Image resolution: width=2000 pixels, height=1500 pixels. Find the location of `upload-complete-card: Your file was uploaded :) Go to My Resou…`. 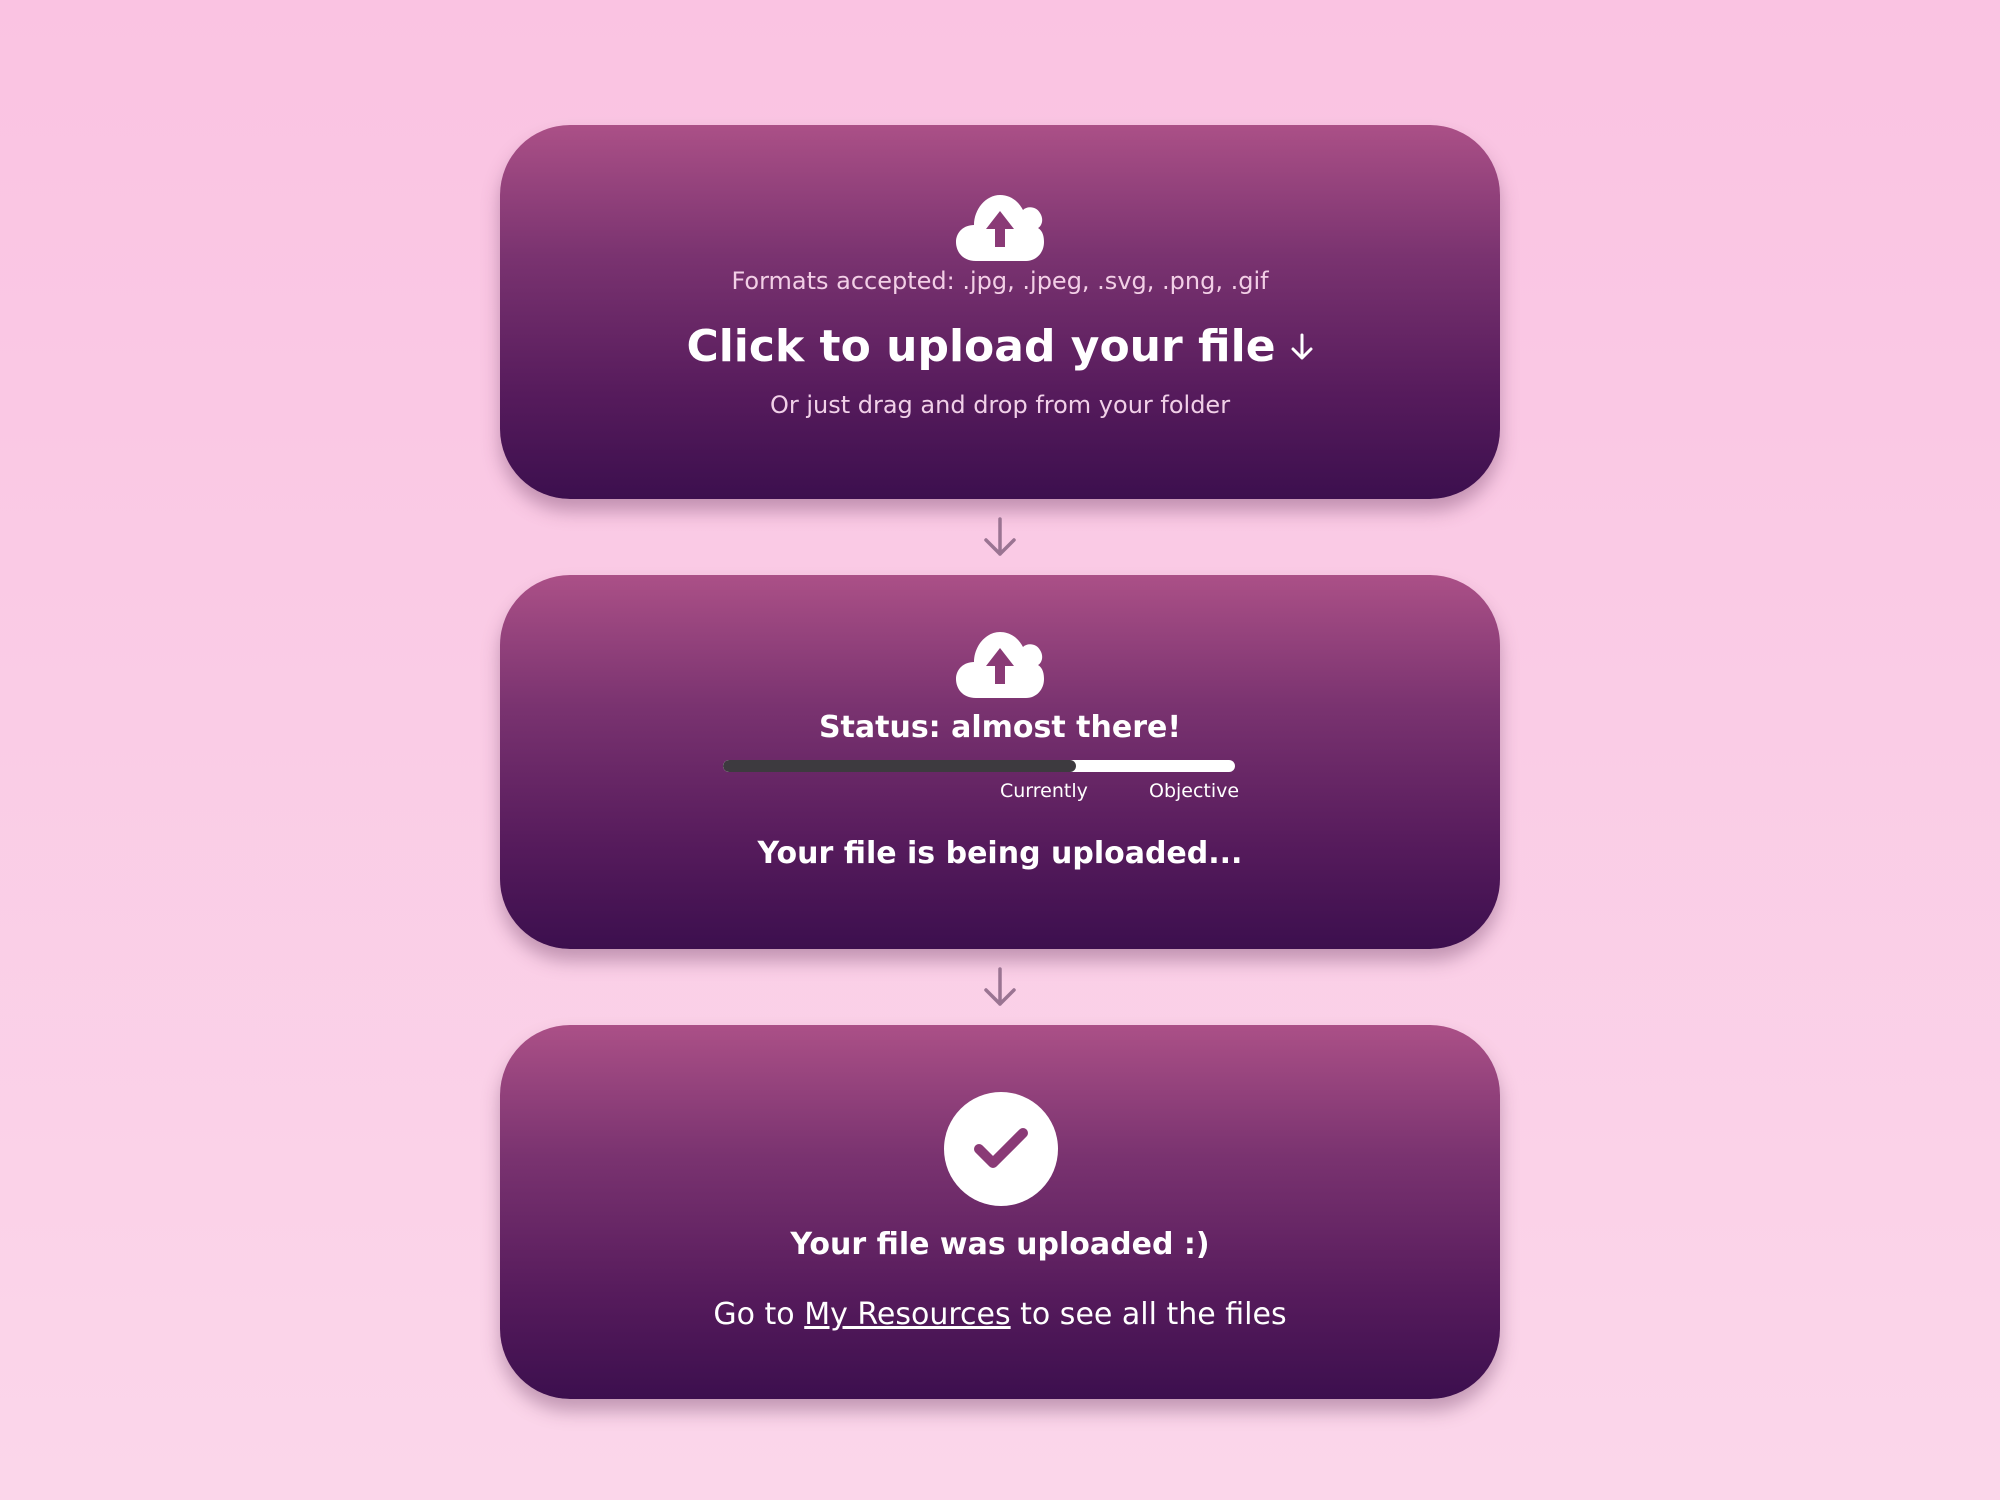

upload-complete-card: Your file was uploaded :) Go to My Resou… is located at coordinates (1000, 1212).